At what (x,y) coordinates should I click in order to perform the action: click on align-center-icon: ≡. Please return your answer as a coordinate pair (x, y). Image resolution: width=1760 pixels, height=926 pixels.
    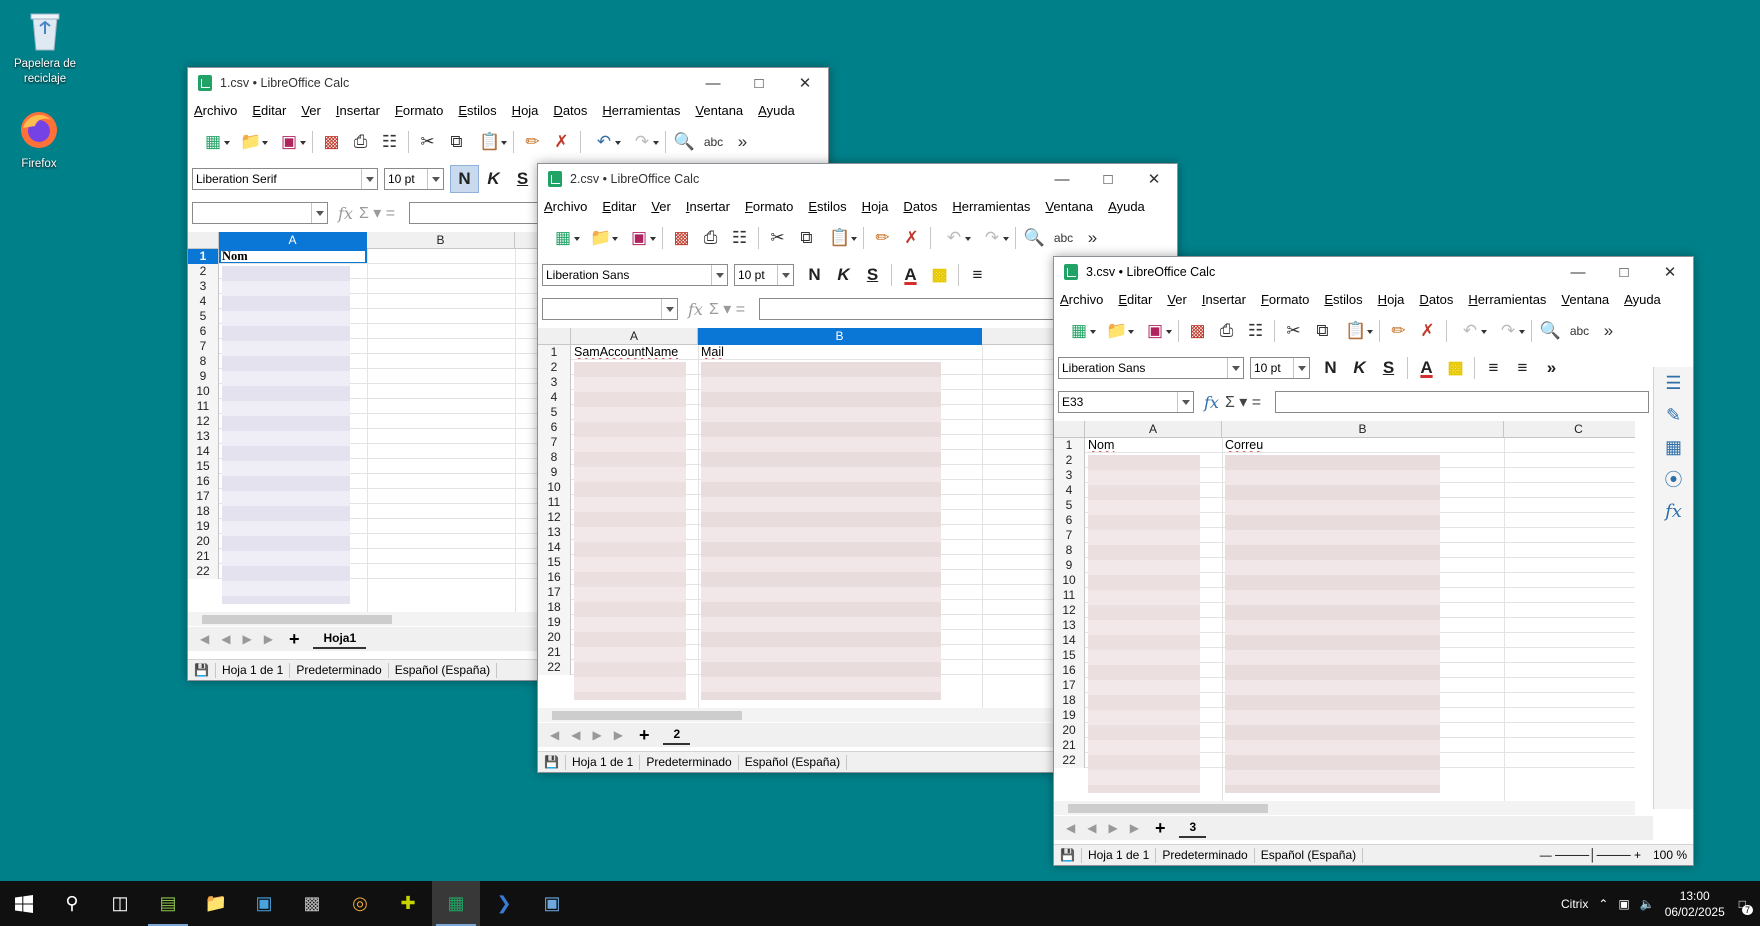
    Looking at the image, I should click on (1522, 368).